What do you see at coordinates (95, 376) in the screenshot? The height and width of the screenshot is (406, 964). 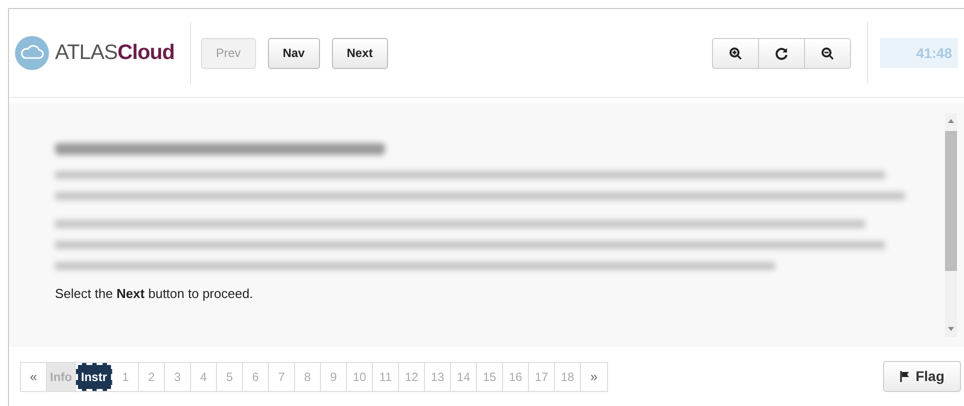 I see `page-link: Instr` at bounding box center [95, 376].